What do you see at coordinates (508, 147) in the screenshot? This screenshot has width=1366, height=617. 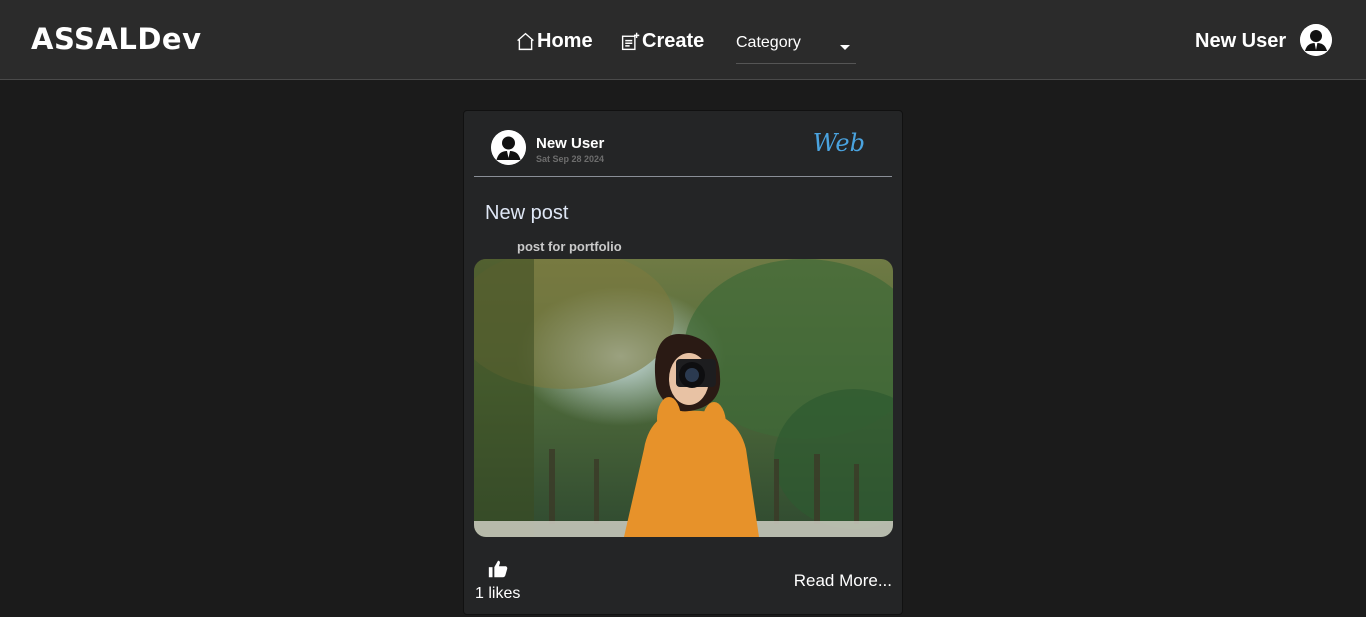 I see `post-author-avatar` at bounding box center [508, 147].